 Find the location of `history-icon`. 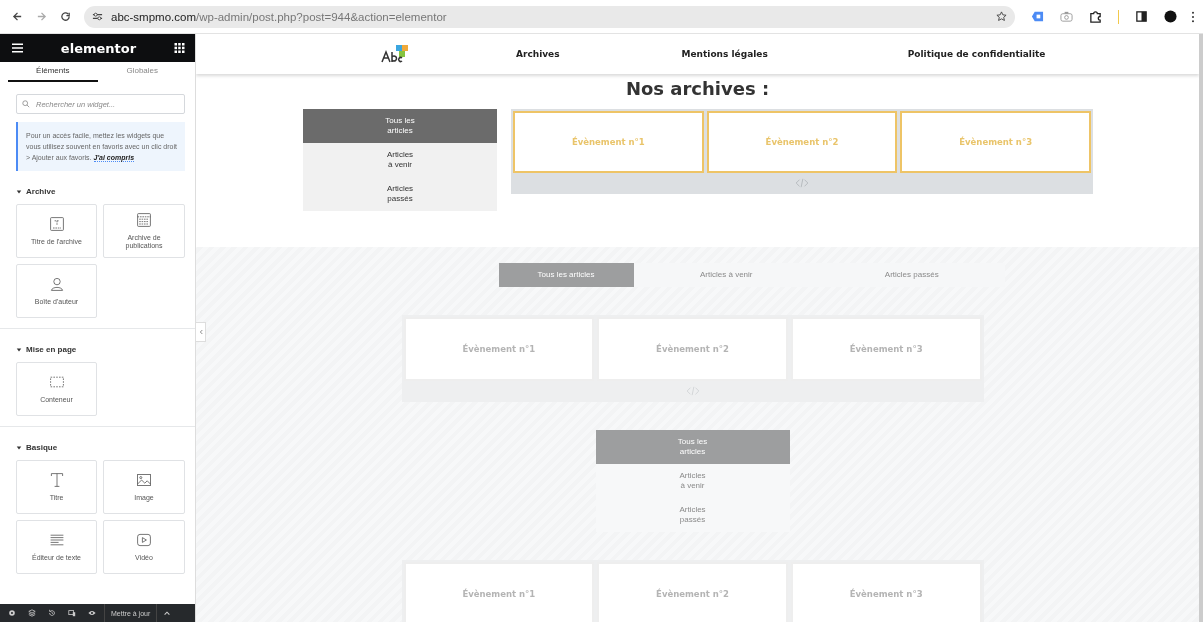

history-icon is located at coordinates (52, 613).